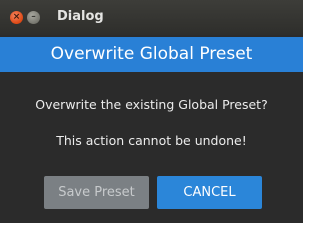  What do you see at coordinates (151, 17) in the screenshot?
I see `title-bar: × – Dialog` at bounding box center [151, 17].